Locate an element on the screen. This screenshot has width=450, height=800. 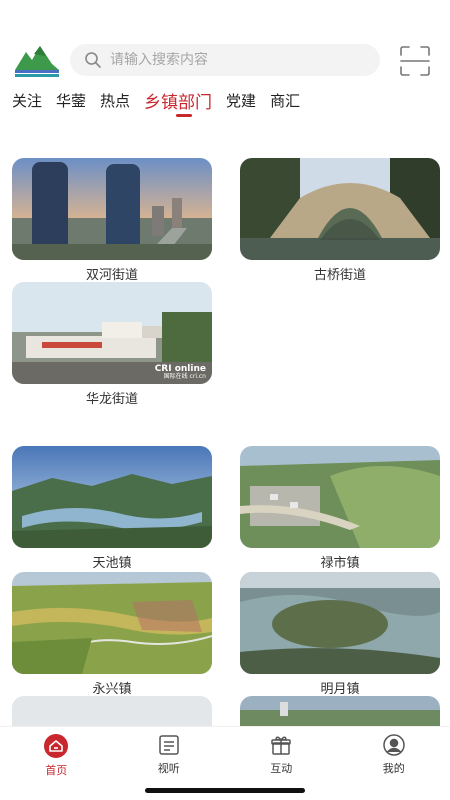
news-icon is located at coordinates (169, 745).